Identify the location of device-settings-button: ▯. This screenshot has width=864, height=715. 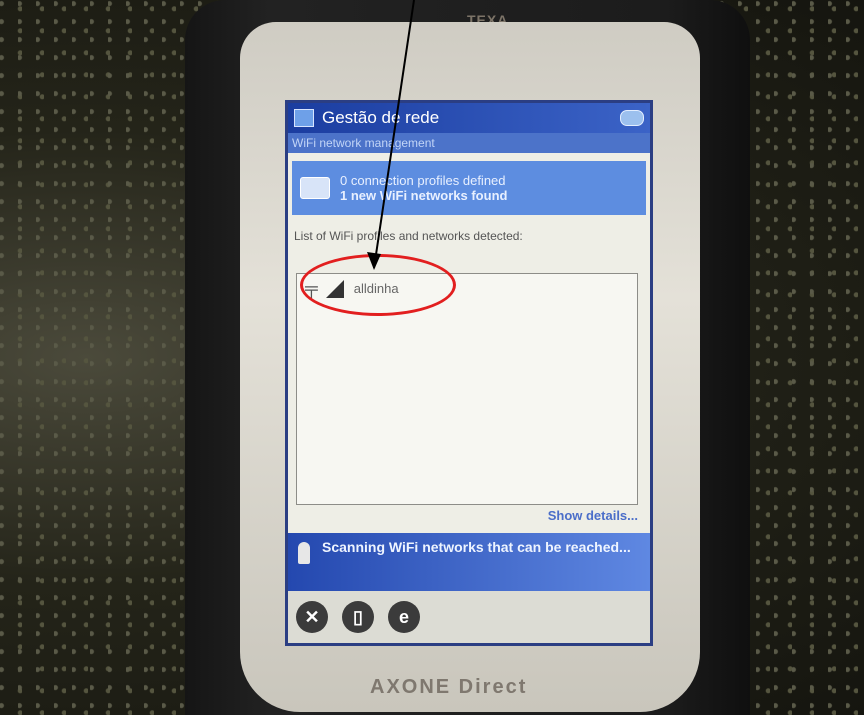
(358, 617).